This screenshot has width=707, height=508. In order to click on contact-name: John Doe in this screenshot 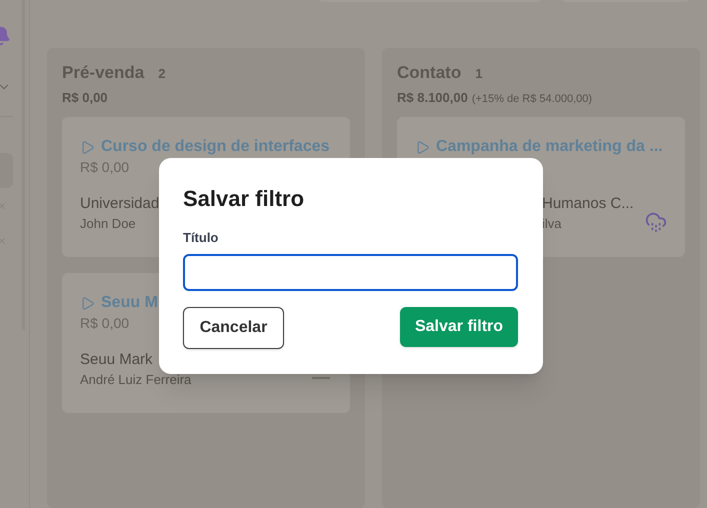, I will do `click(108, 224)`.